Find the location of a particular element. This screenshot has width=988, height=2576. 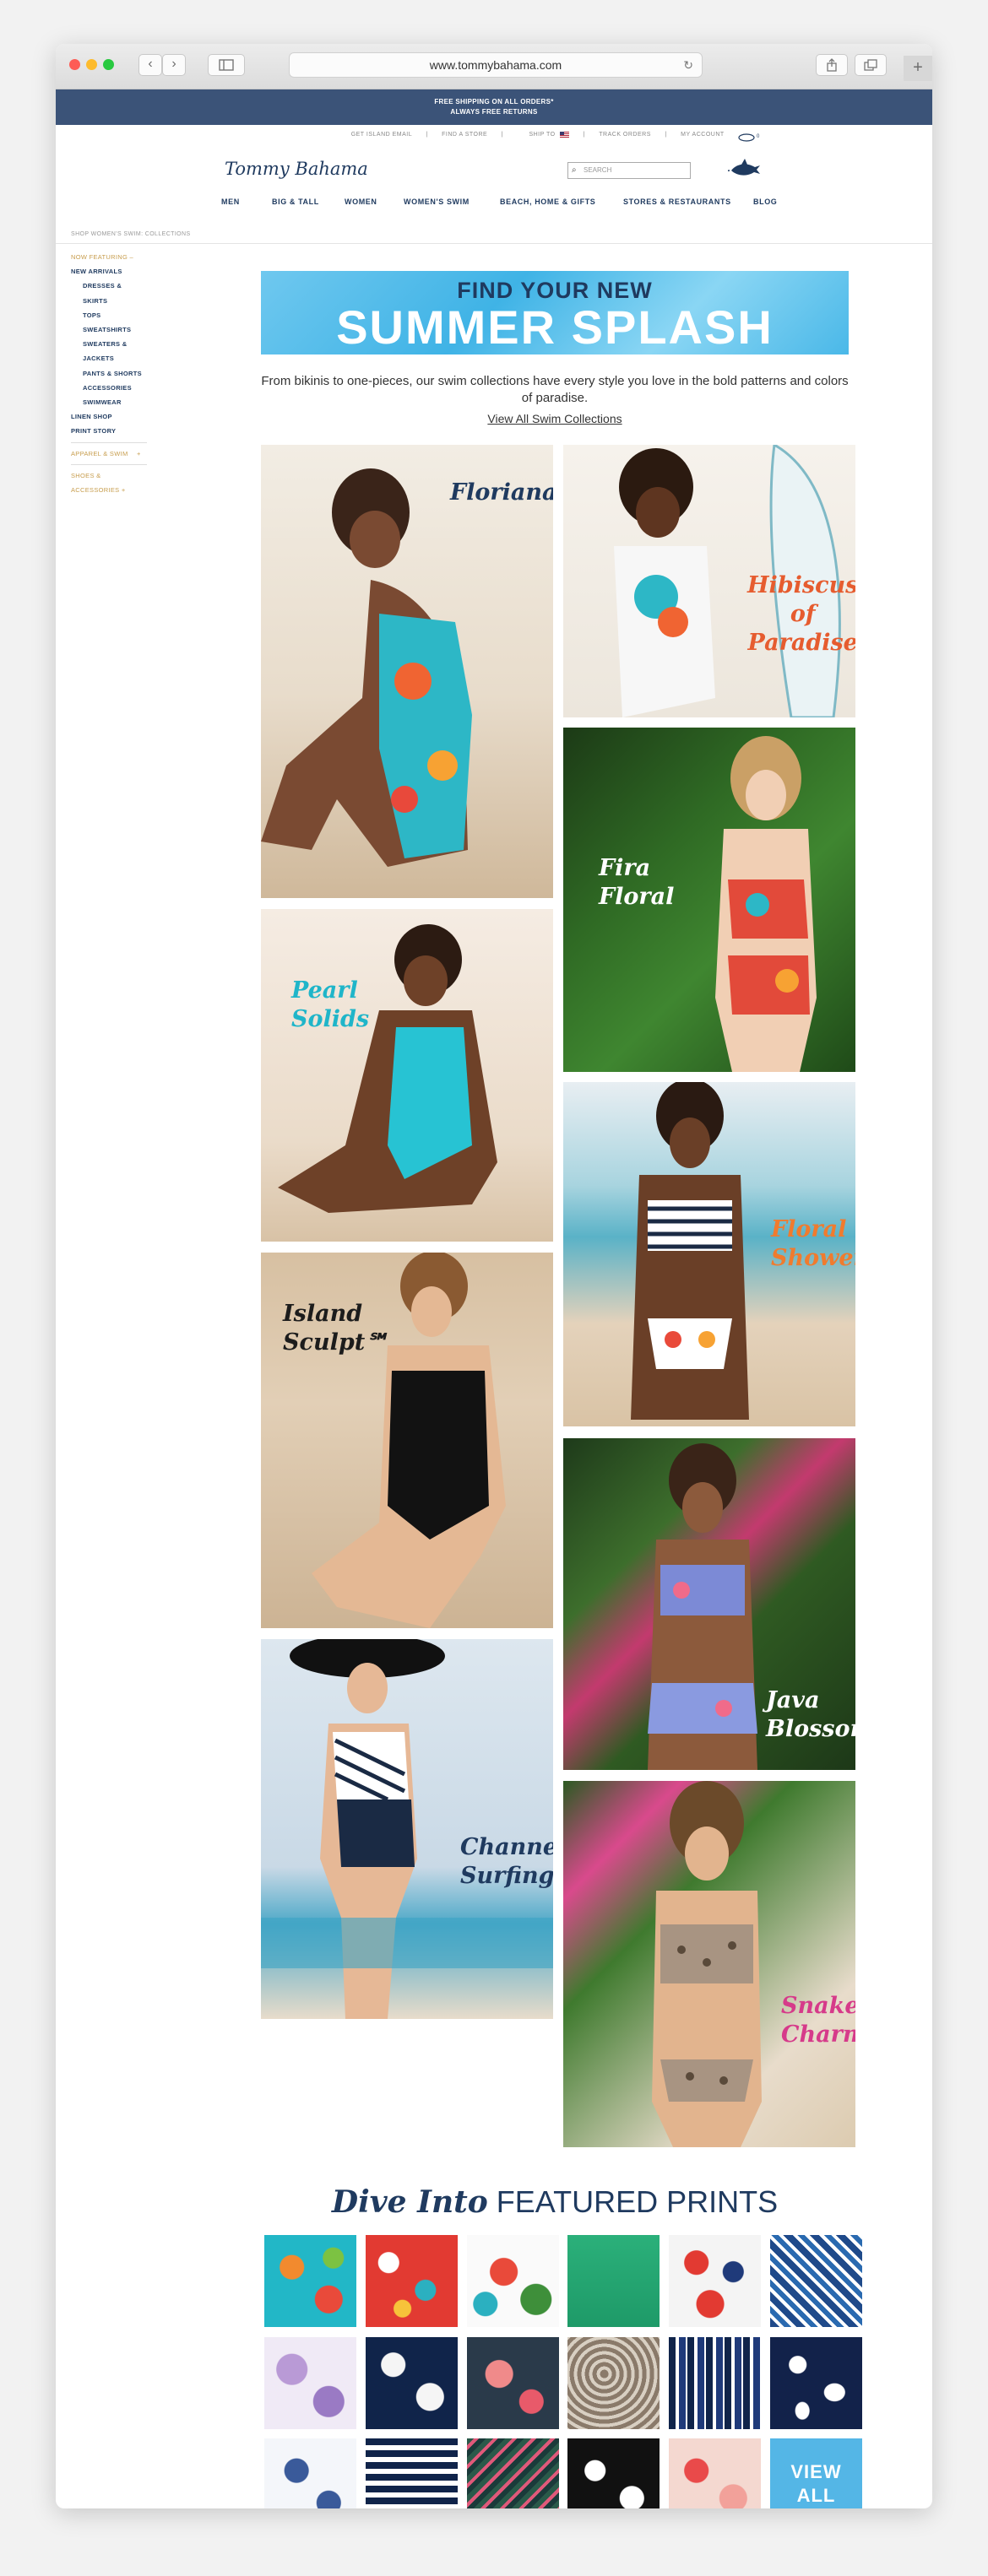

back-button: ‹ is located at coordinates (150, 65).